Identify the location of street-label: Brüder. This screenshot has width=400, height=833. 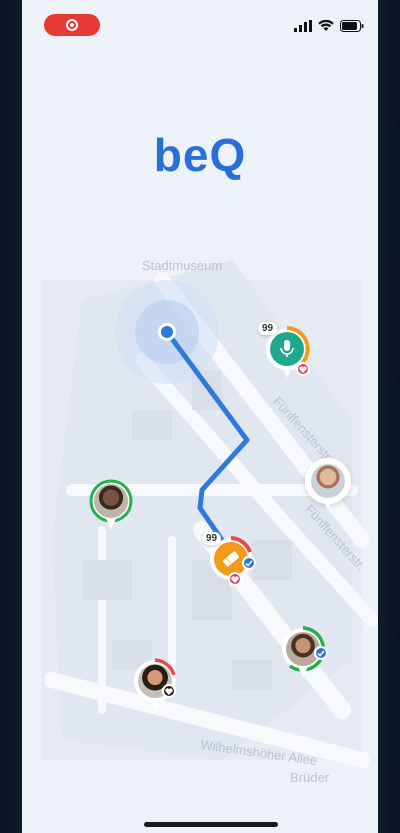
(310, 777).